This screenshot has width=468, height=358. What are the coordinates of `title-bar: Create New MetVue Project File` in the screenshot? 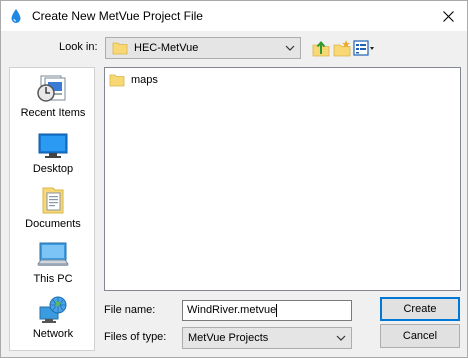 It's located at (234, 16).